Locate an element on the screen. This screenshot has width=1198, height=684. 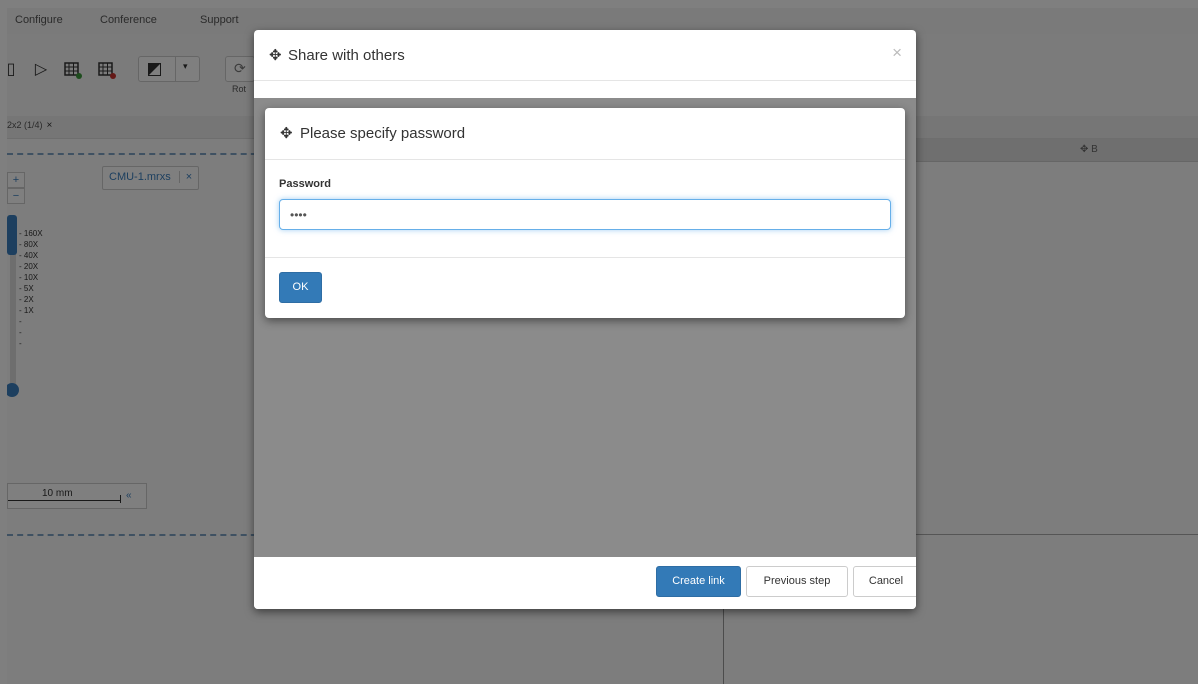
ok-button: OK is located at coordinates (300, 287).